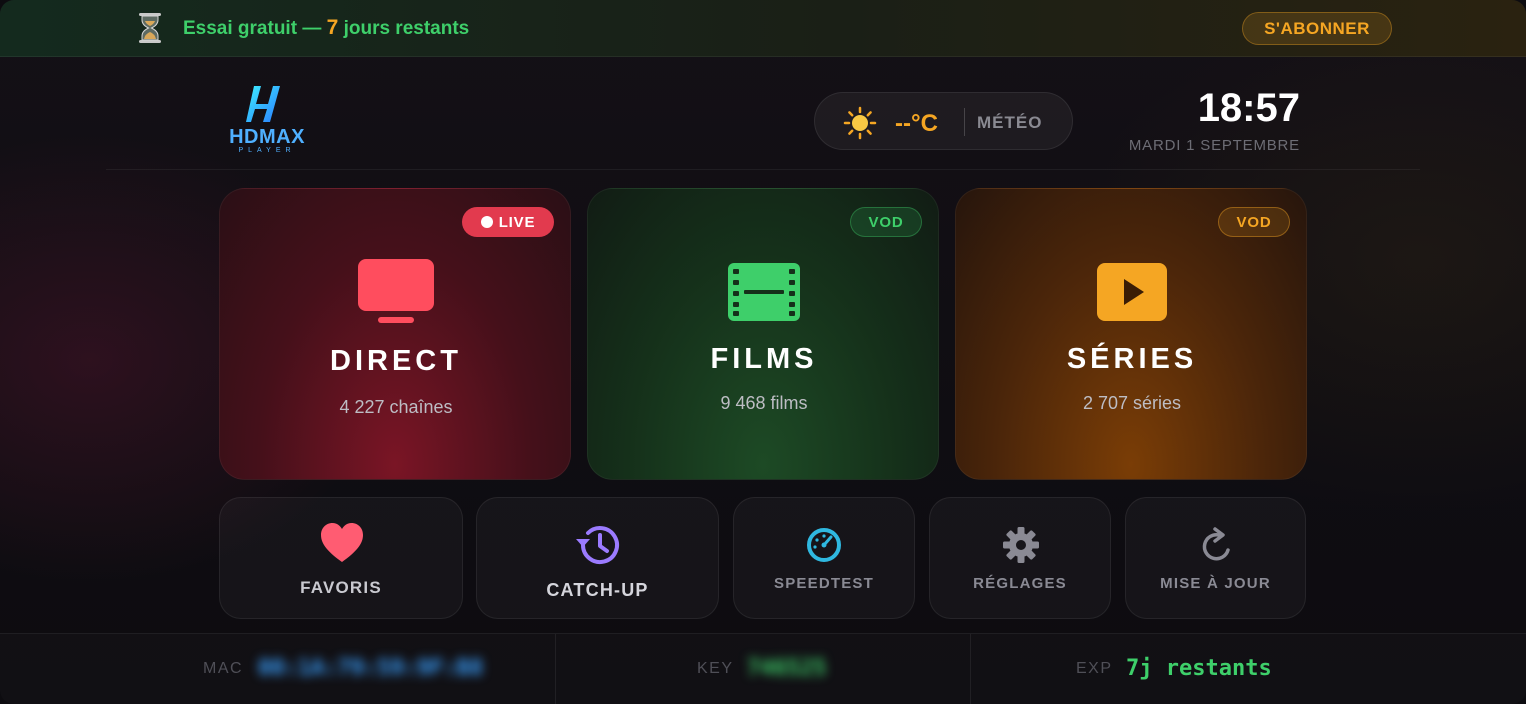  I want to click on refresh-icon, so click(1216, 544).